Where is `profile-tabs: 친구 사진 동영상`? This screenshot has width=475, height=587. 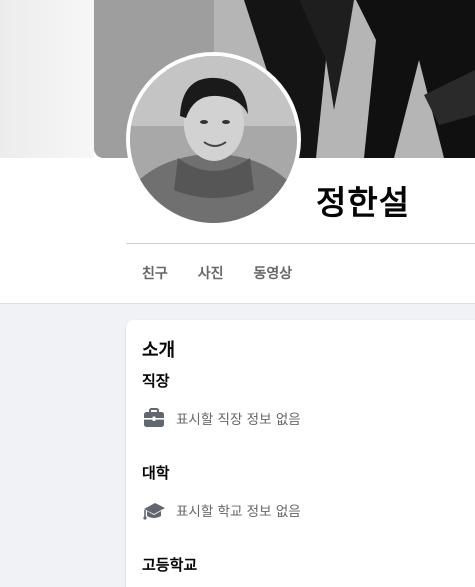 profile-tabs: 친구 사진 동영상 is located at coordinates (217, 273).